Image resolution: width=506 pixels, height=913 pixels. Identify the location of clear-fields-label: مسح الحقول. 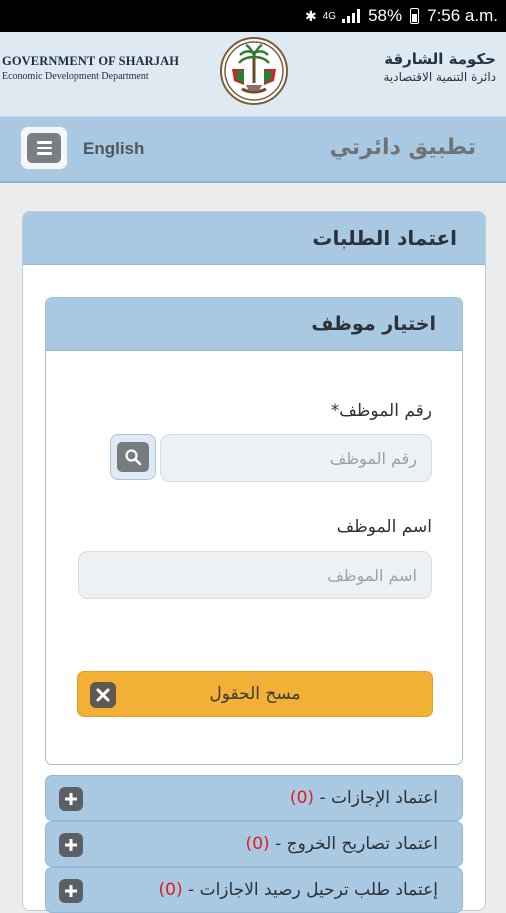
(255, 694).